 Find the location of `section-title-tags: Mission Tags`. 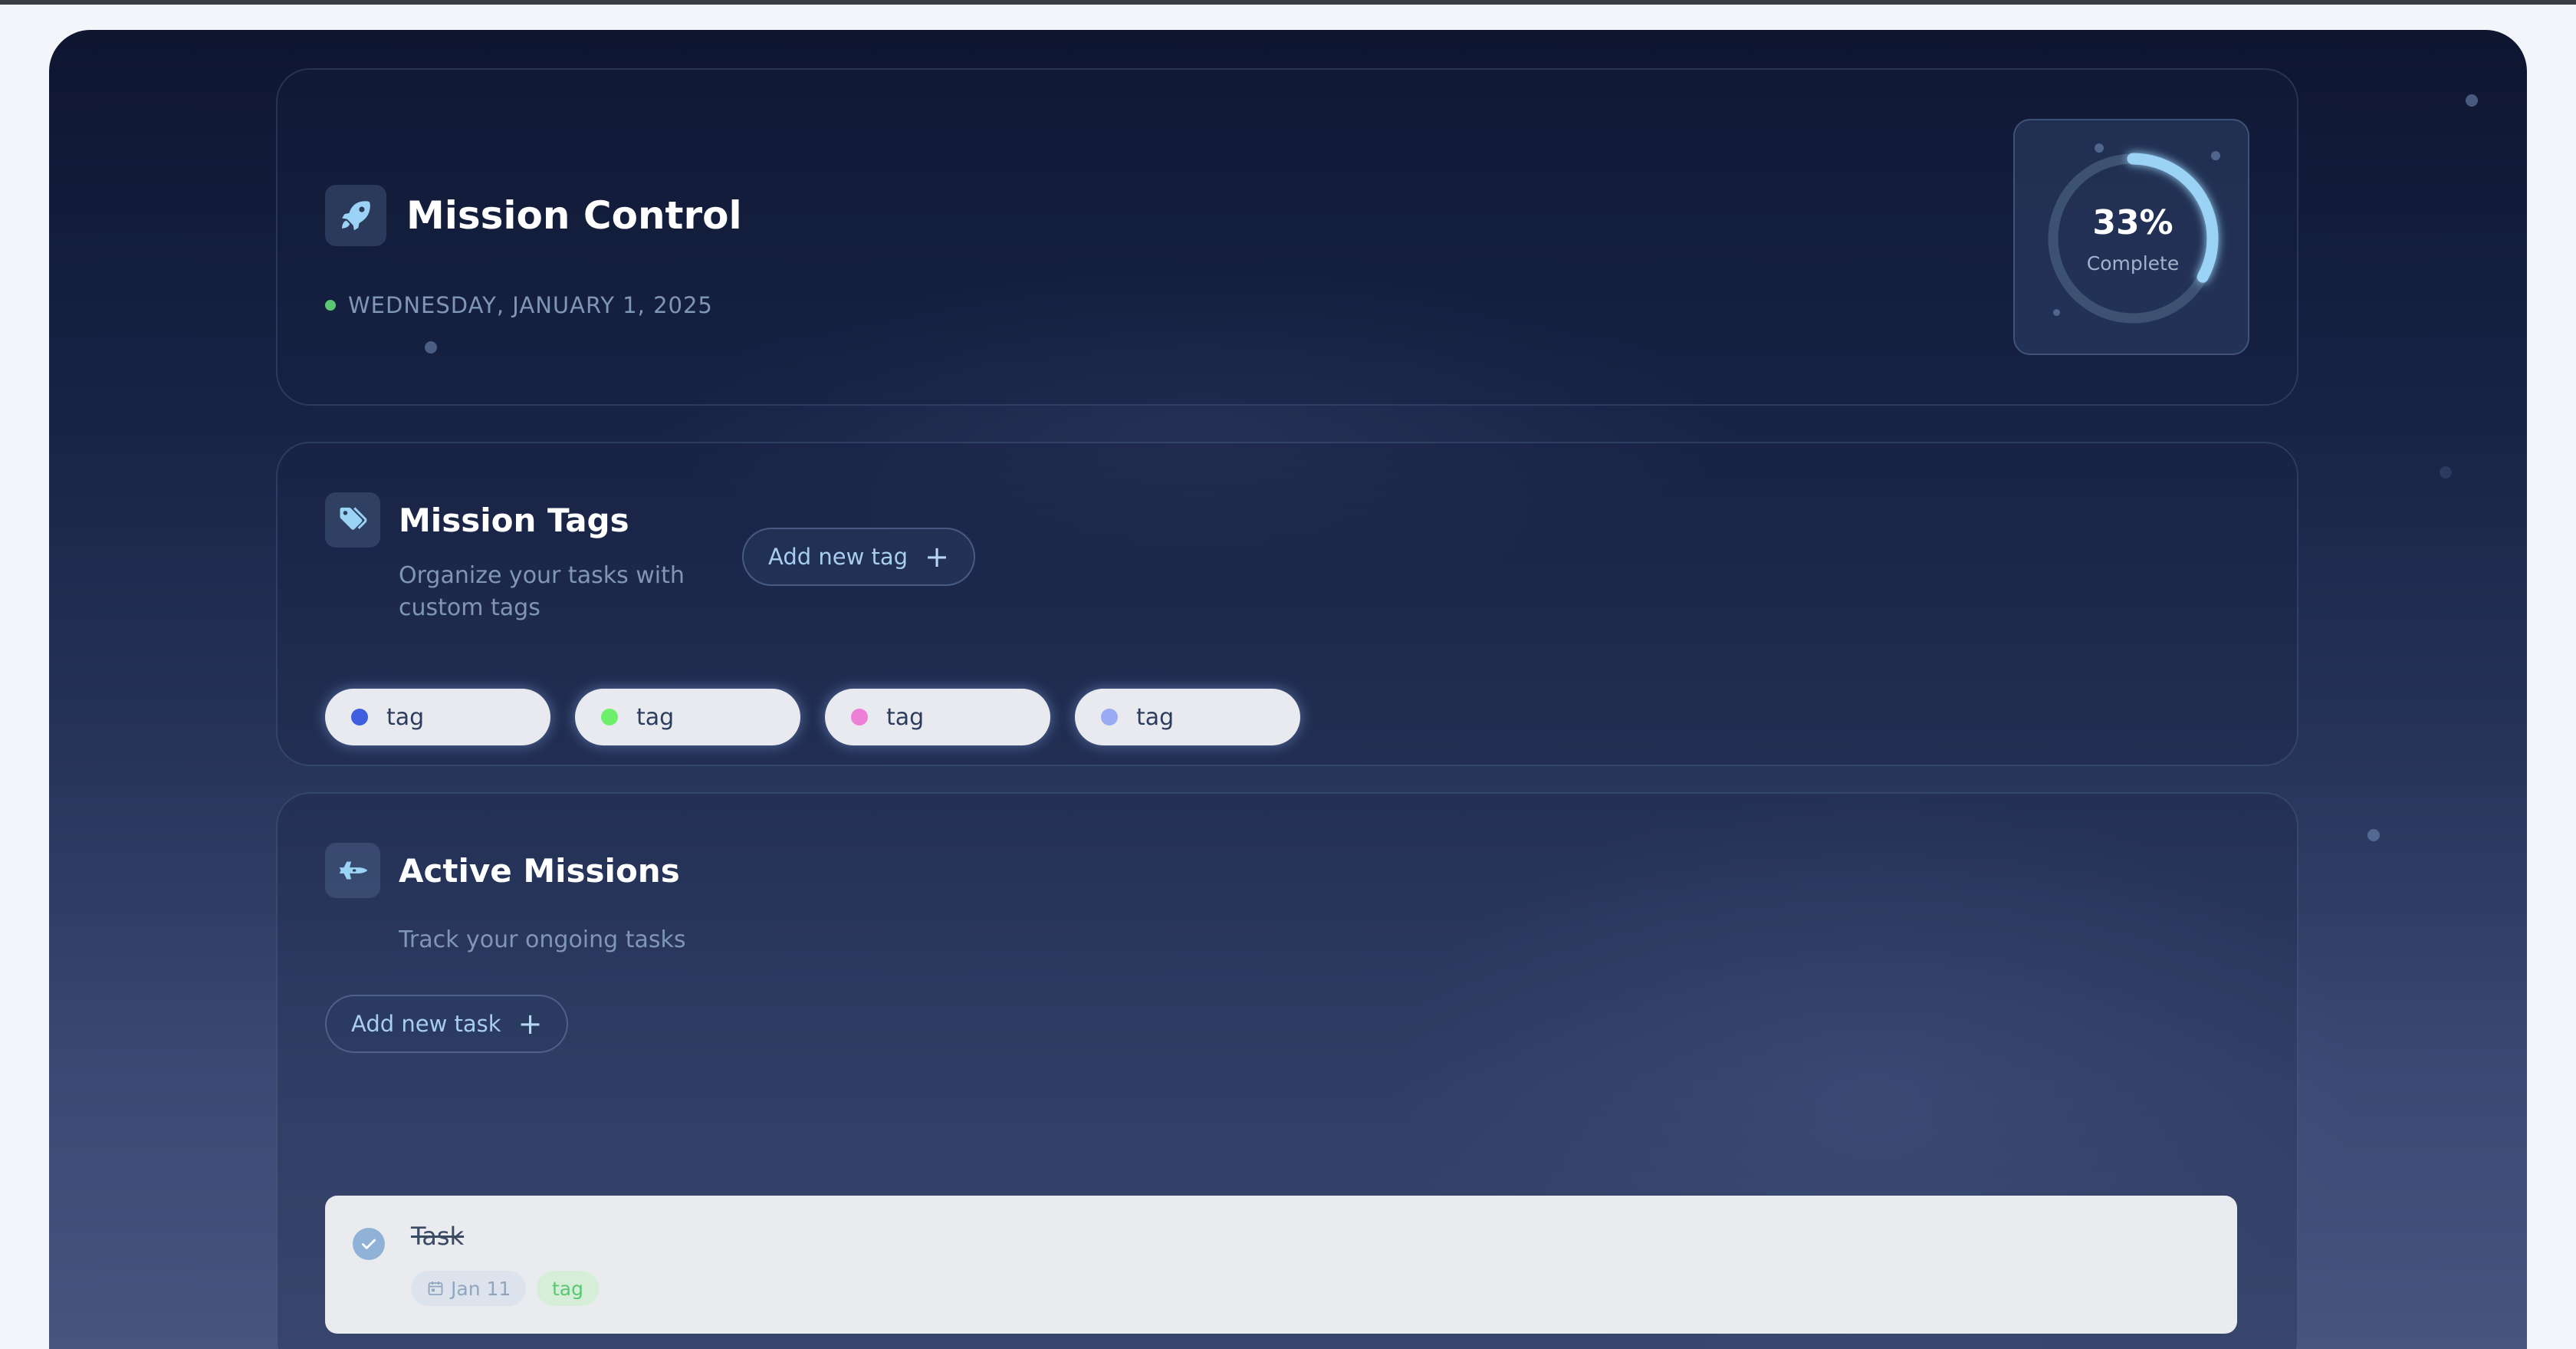

section-title-tags: Mission Tags is located at coordinates (514, 520).